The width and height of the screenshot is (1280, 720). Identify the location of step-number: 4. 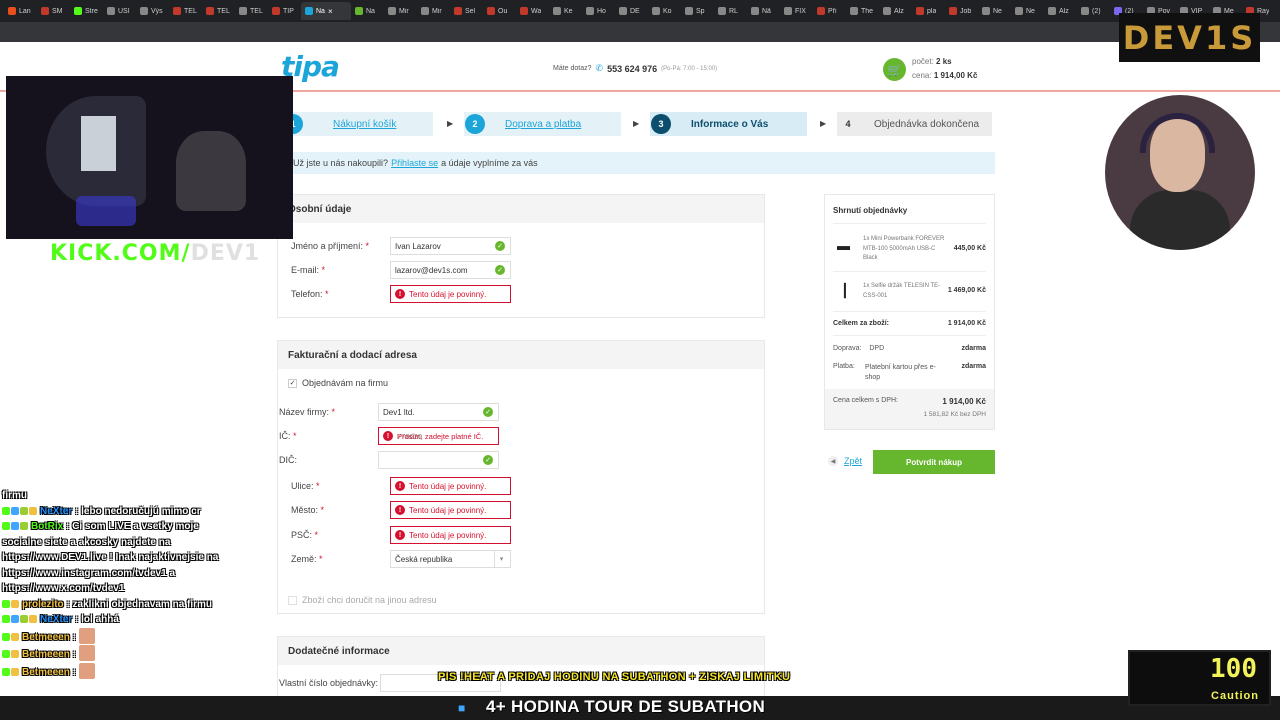
(848, 124).